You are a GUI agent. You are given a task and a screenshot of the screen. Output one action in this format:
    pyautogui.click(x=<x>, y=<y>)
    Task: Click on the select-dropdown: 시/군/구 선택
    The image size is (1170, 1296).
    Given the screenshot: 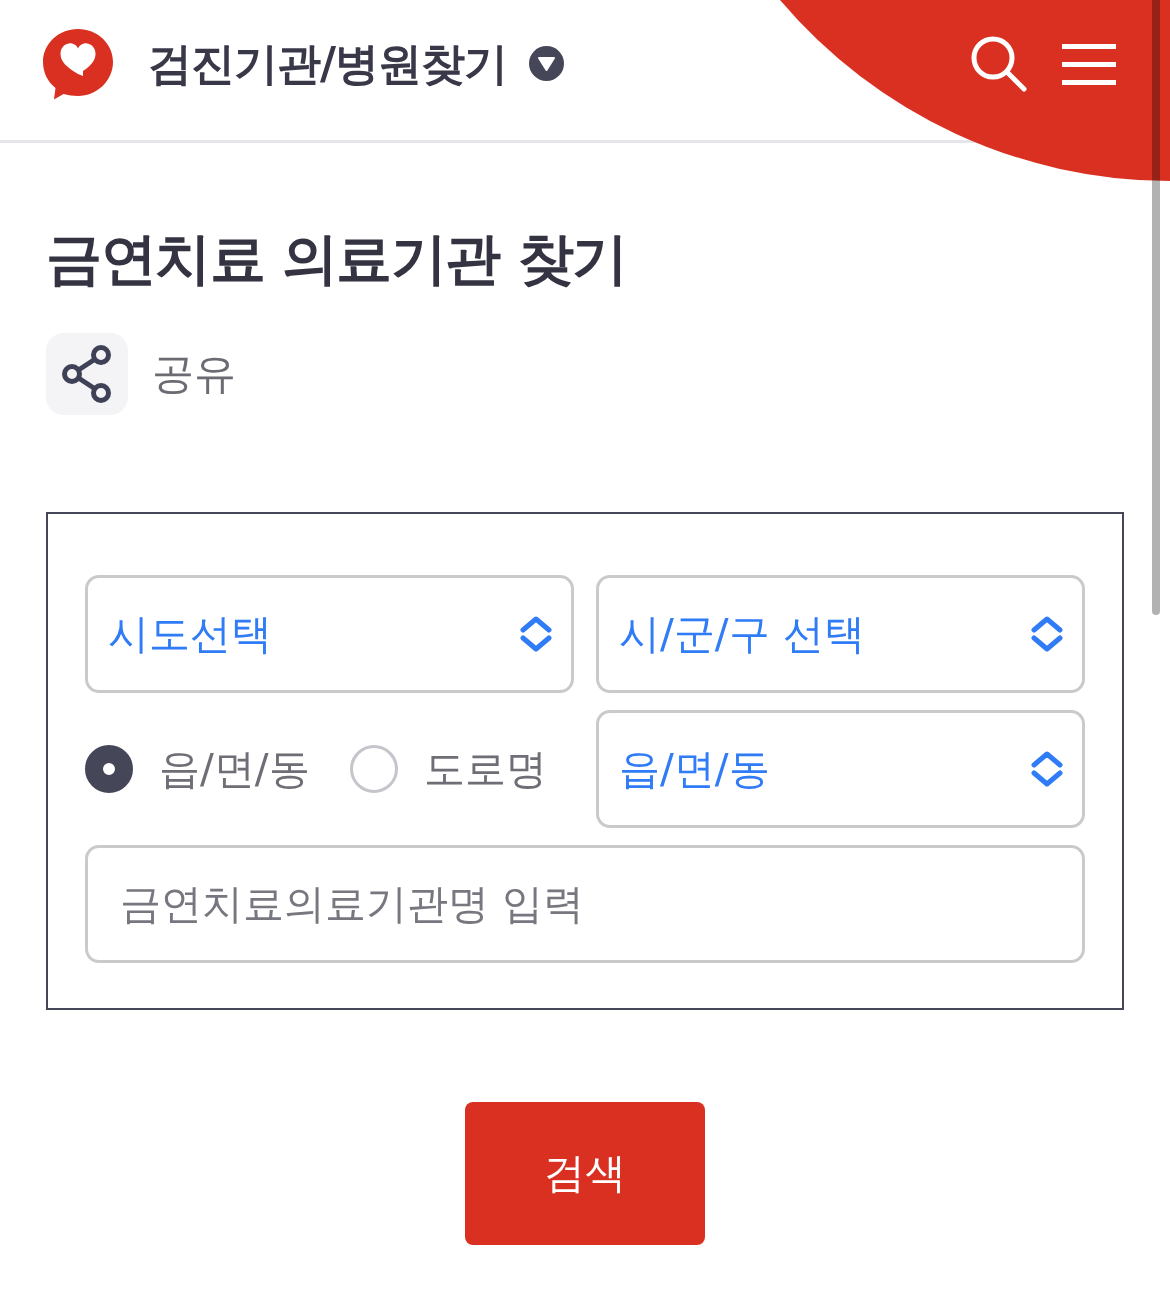 What is the action you would take?
    pyautogui.click(x=840, y=634)
    